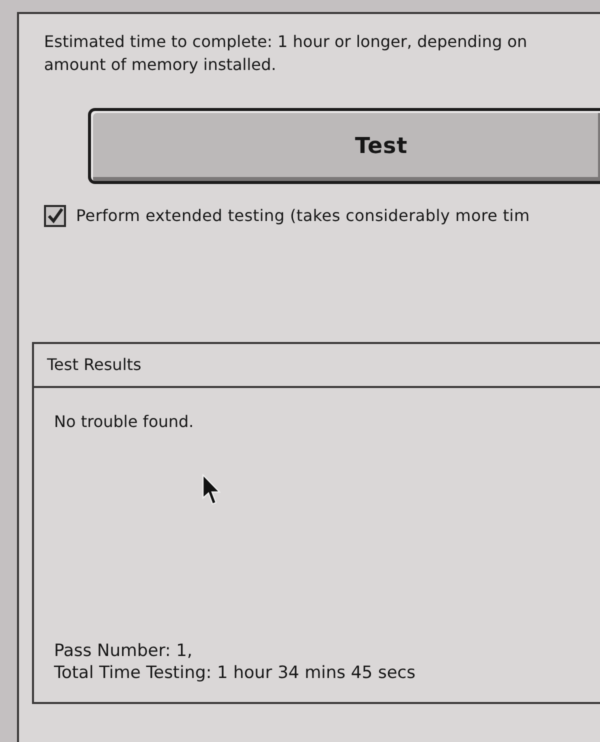 The height and width of the screenshot is (742, 600). What do you see at coordinates (235, 673) in the screenshot?
I see `summary-text: Total Time Testing: 1 hour 34 mins 45 secs` at bounding box center [235, 673].